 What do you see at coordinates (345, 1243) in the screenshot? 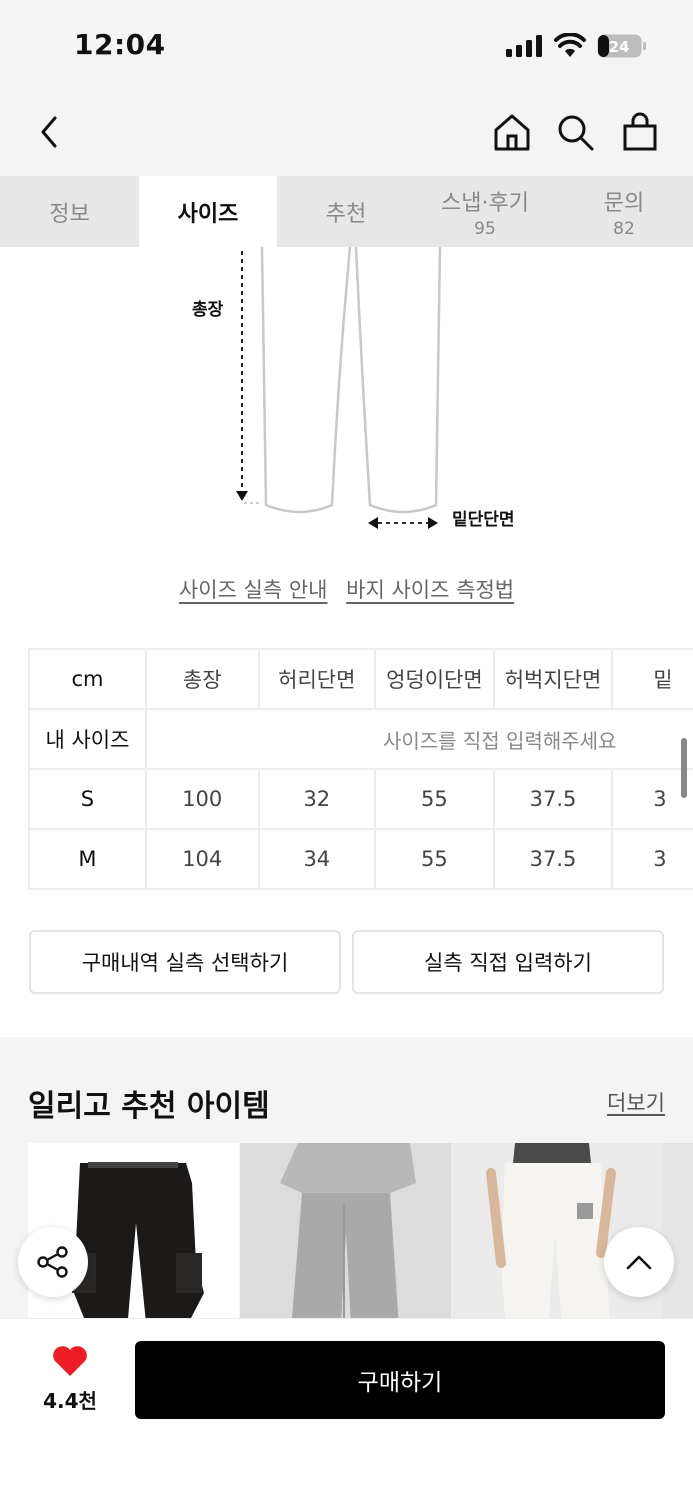
I see `recommend-item-image` at bounding box center [345, 1243].